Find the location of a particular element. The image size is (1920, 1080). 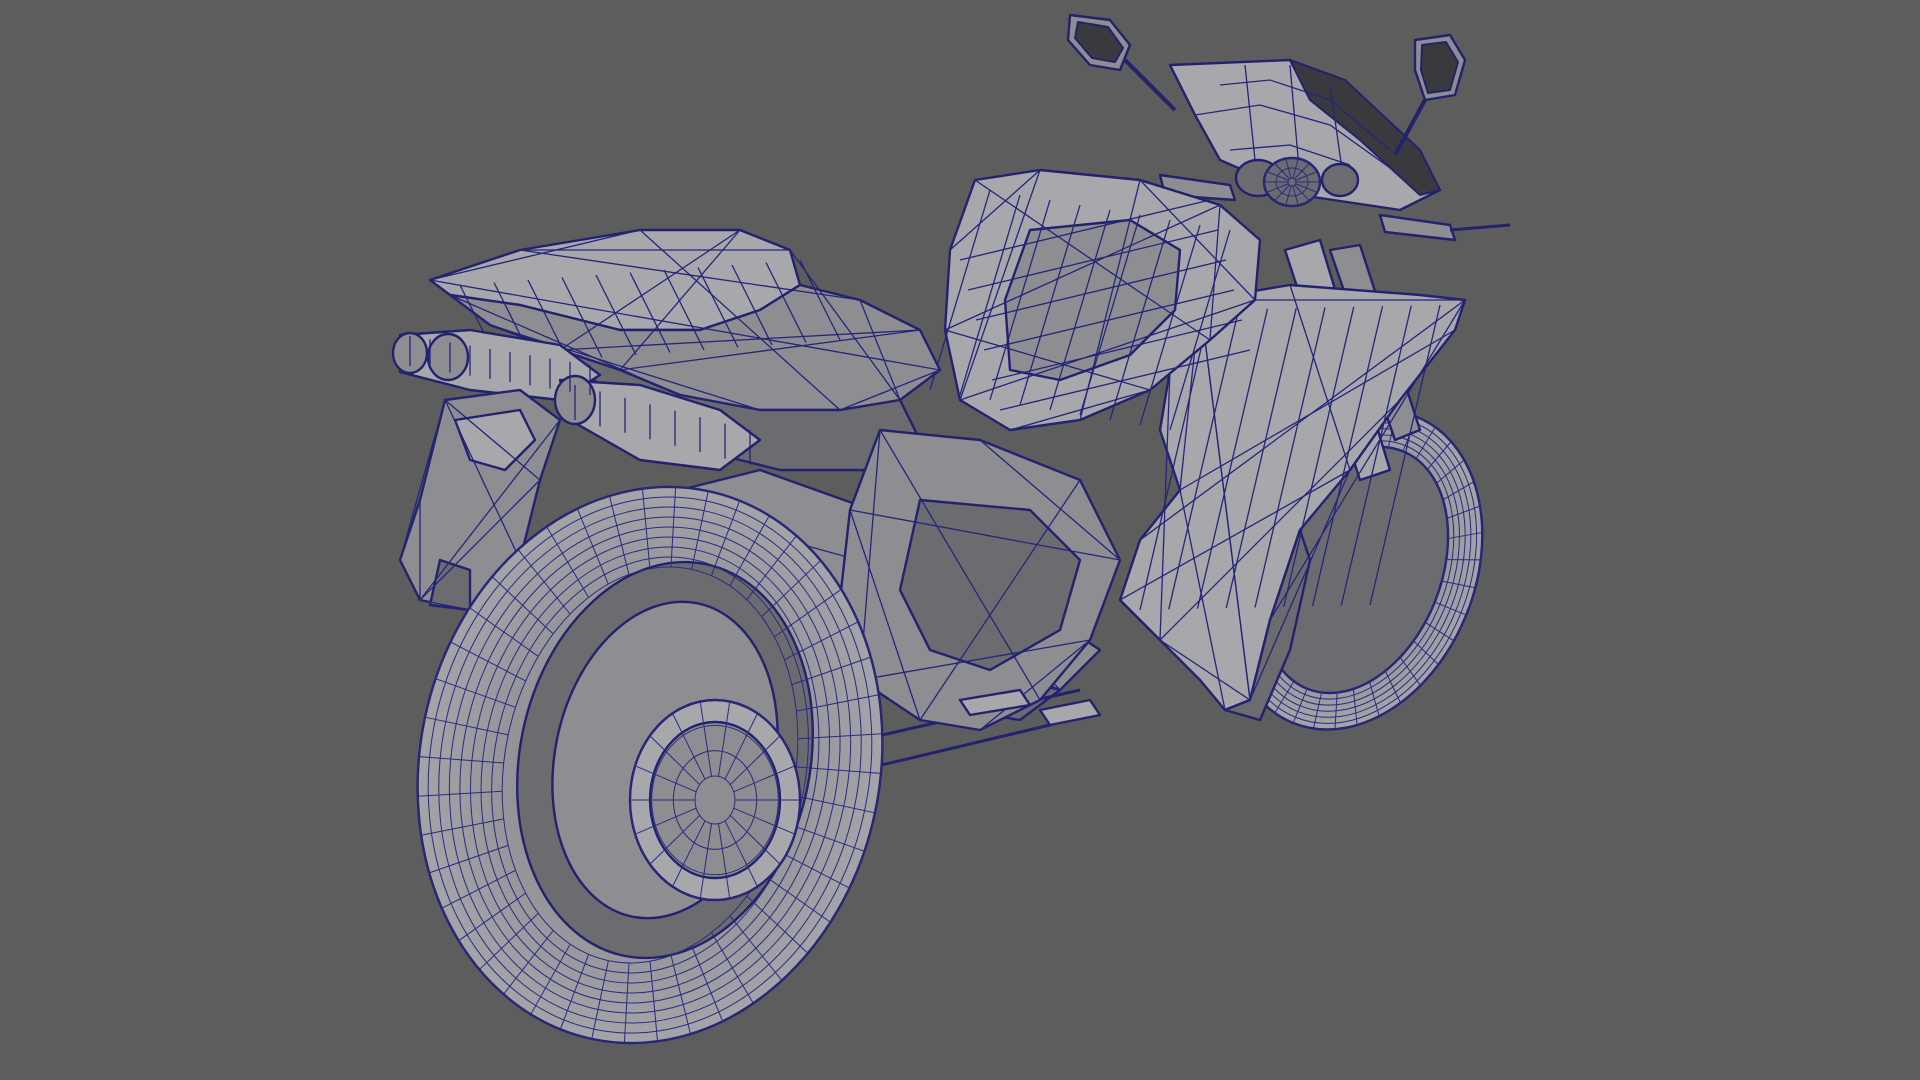

rear-sprocket is located at coordinates (715, 800).